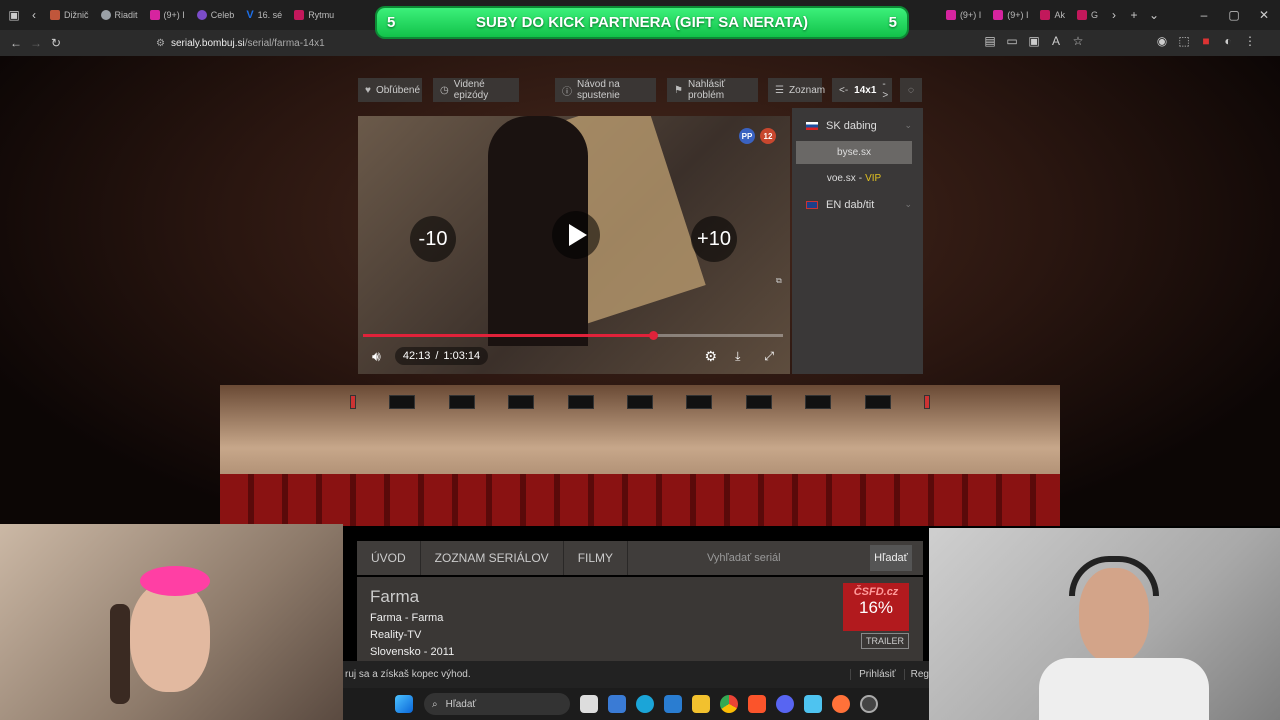  Describe the element at coordinates (885, 641) in the screenshot. I see `trailer-button: TRAILER` at that location.